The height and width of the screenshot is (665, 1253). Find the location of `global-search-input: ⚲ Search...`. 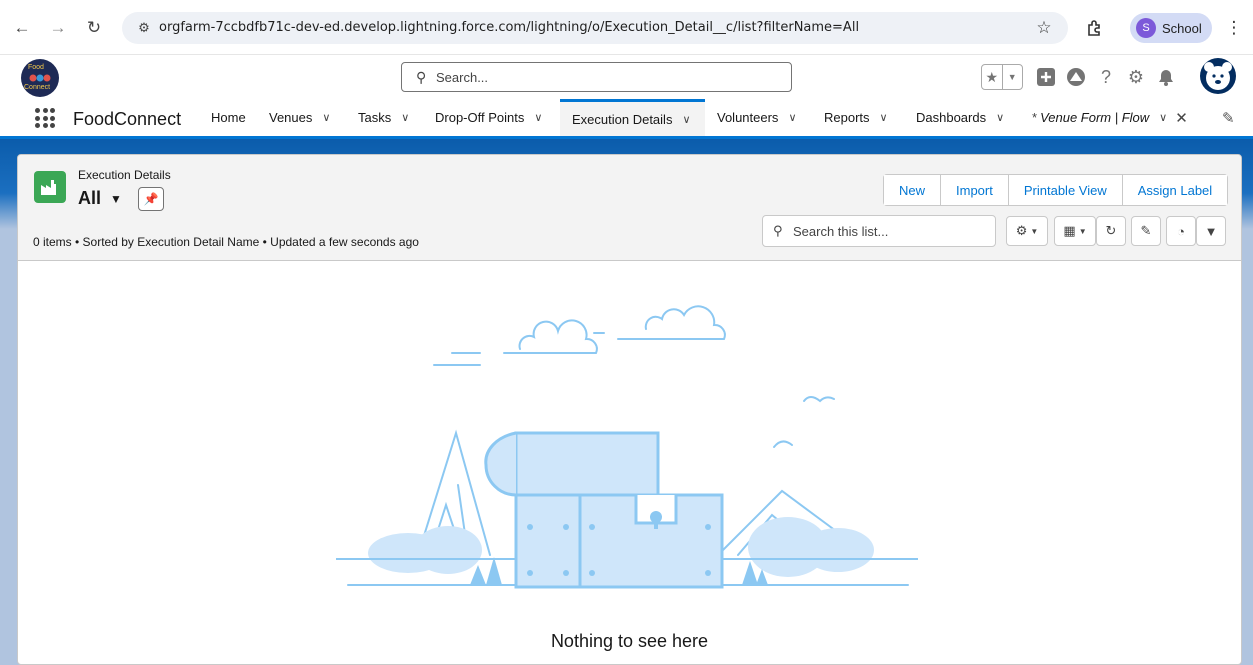

global-search-input: ⚲ Search... is located at coordinates (596, 77).